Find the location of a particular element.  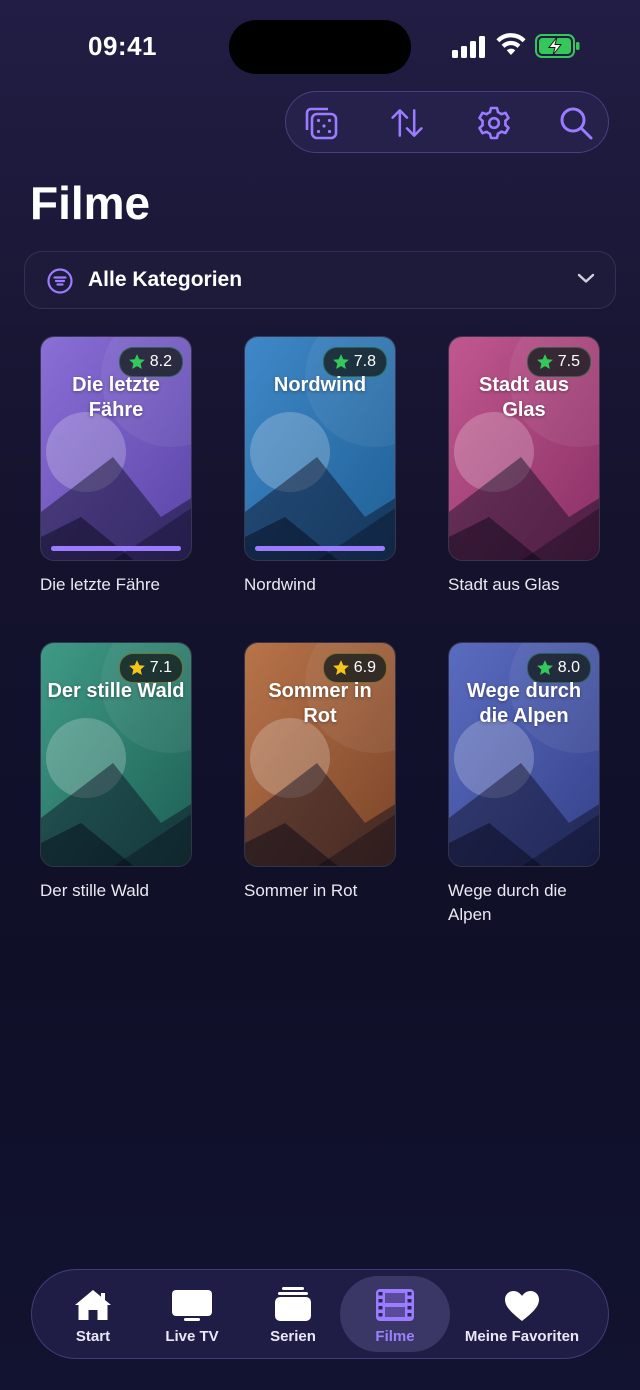

status-time: 09:41 is located at coordinates (122, 46).